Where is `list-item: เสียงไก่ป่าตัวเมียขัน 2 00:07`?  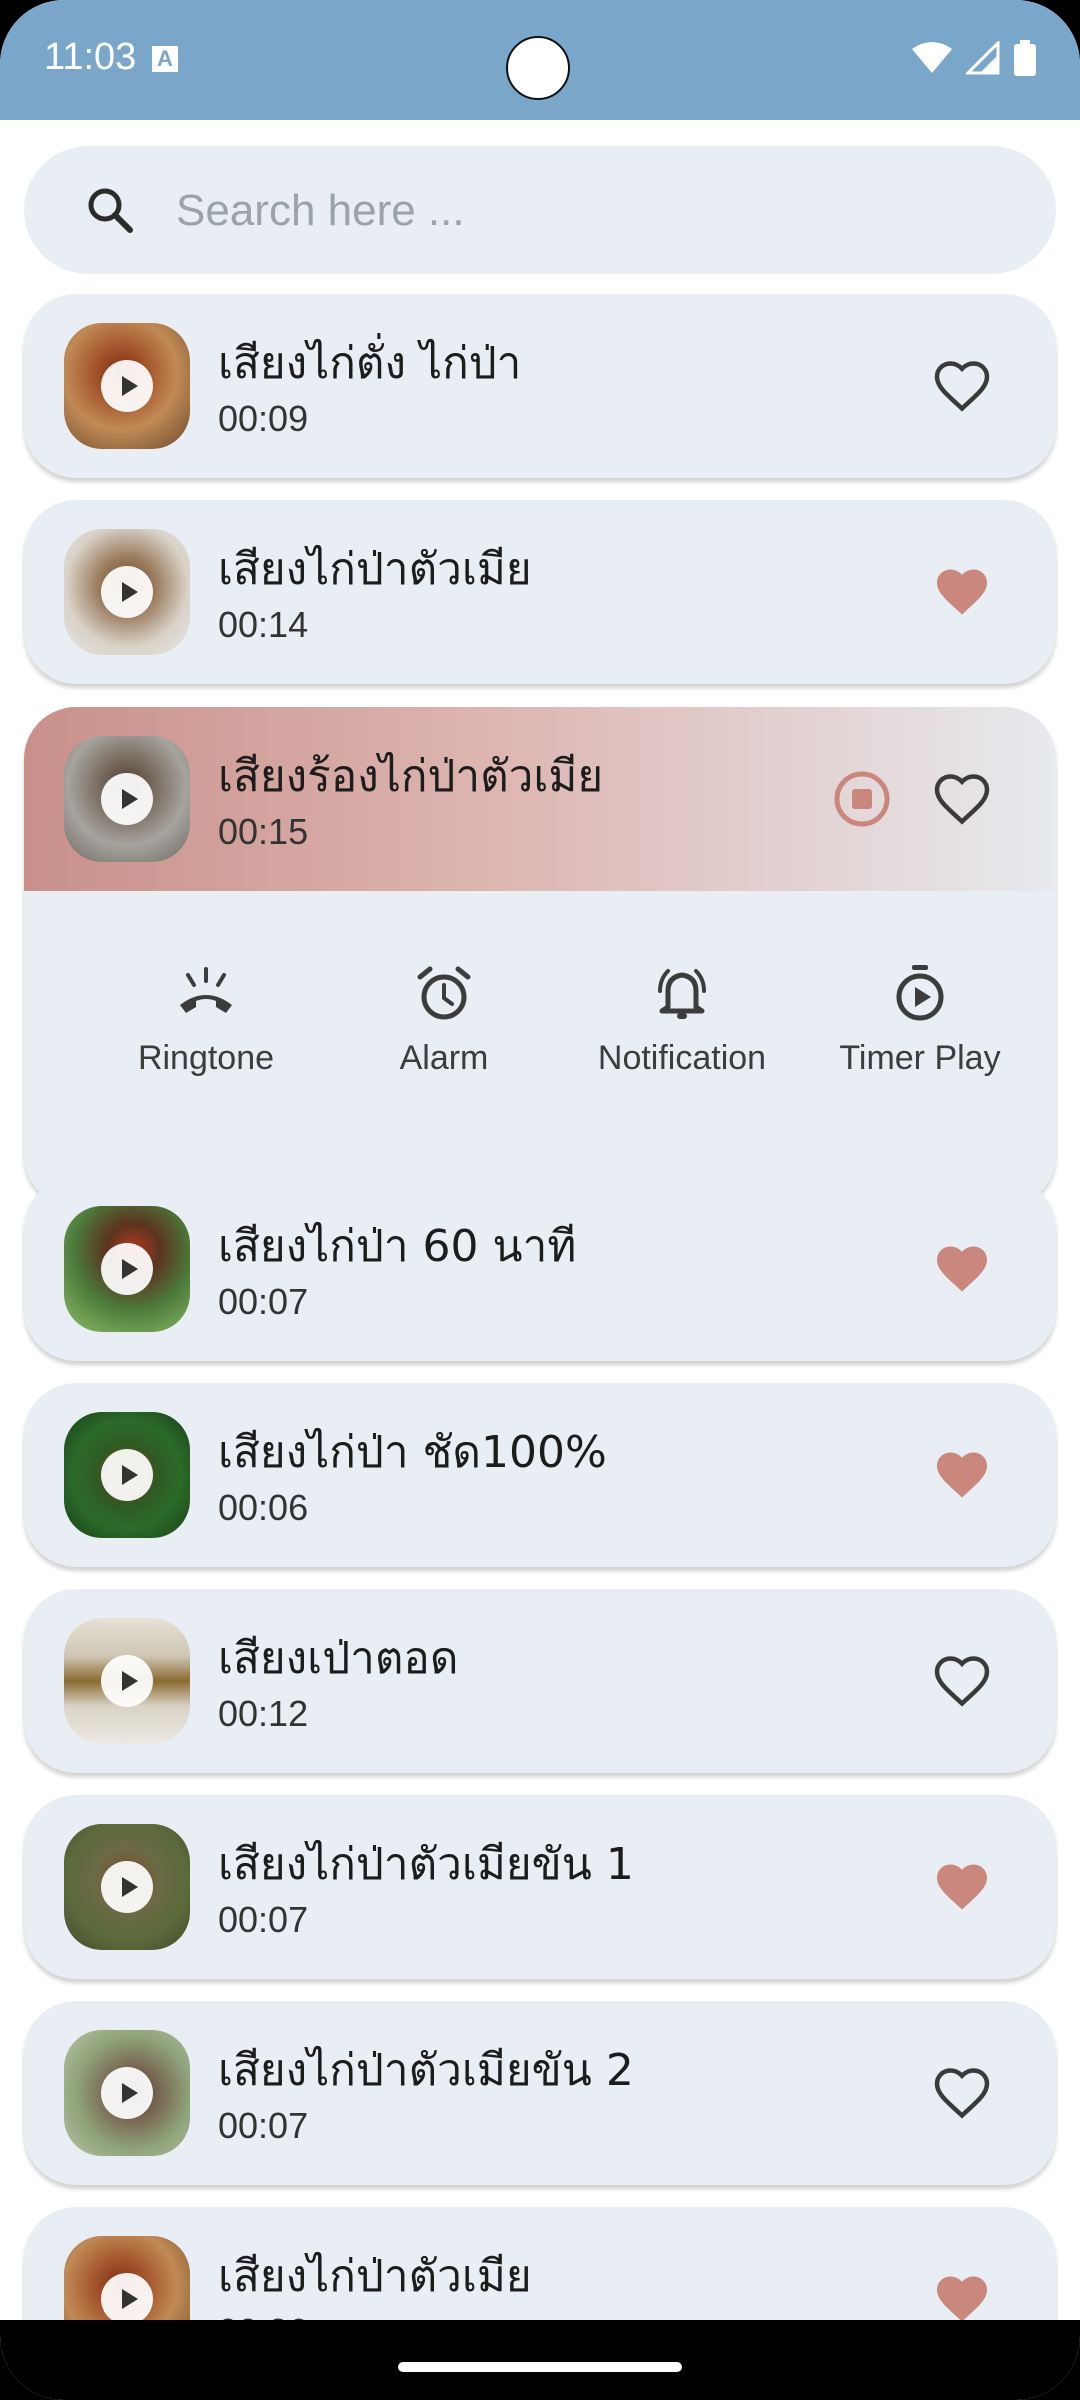
list-item: เสียงไก่ป่าตัวเมียขัน 2 00:07 is located at coordinates (540, 2093).